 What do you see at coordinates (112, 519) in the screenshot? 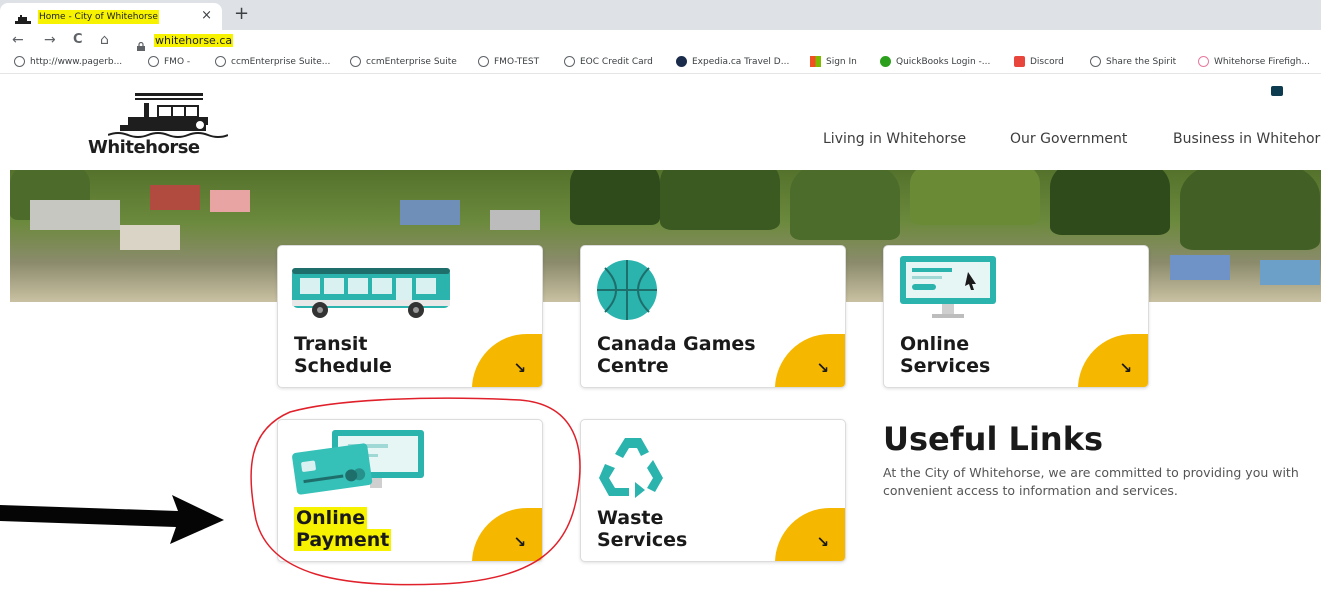
I see `annotation-arrow-icon` at bounding box center [112, 519].